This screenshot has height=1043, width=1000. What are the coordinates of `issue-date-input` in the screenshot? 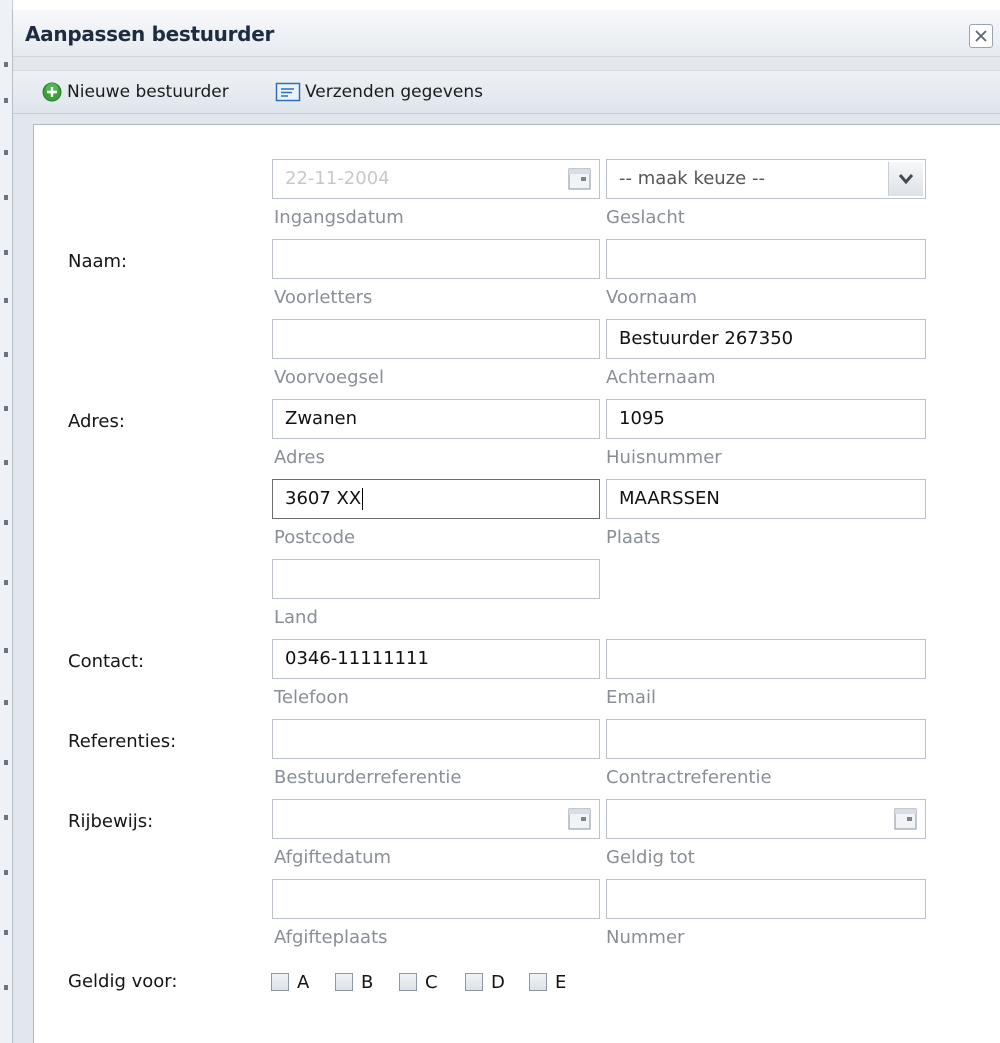 It's located at (436, 819).